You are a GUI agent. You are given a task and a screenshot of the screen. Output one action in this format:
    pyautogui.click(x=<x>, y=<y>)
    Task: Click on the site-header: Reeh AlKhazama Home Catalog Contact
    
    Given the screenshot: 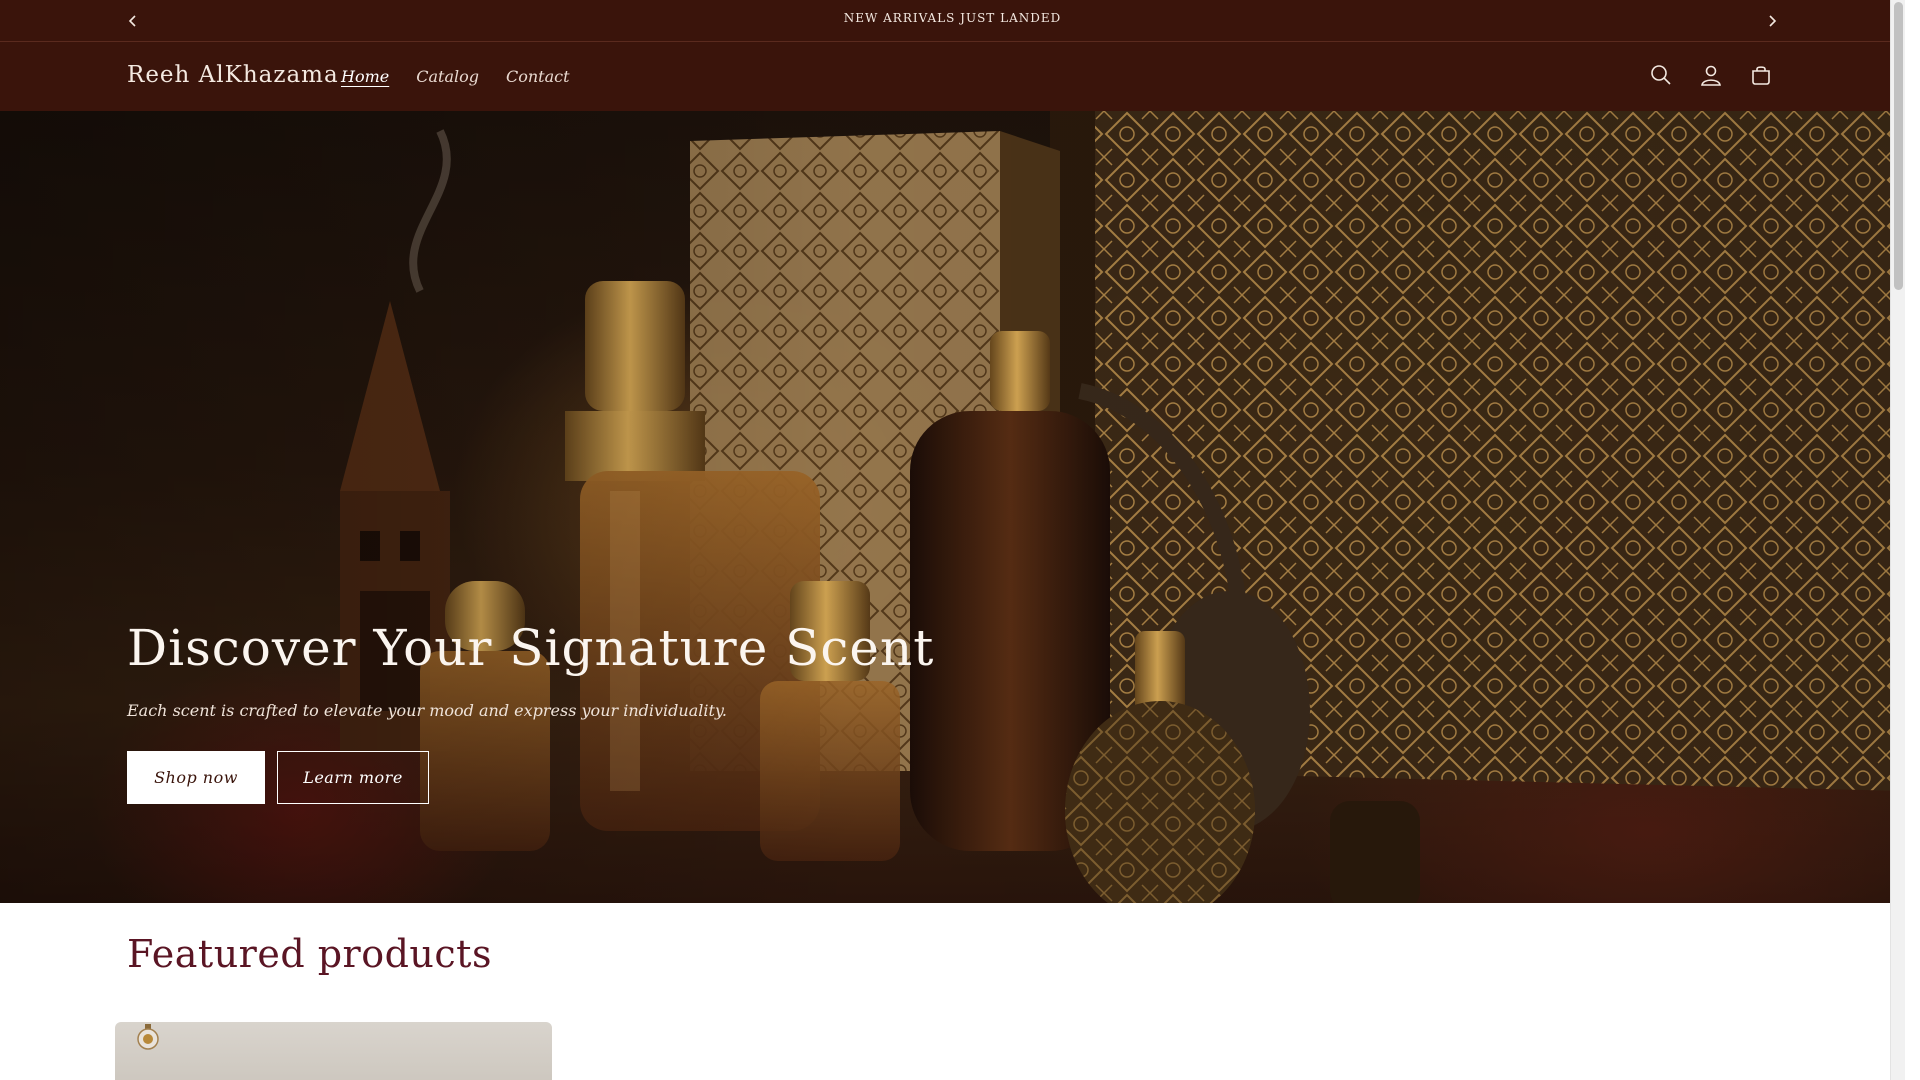 What is the action you would take?
    pyautogui.click(x=952, y=76)
    